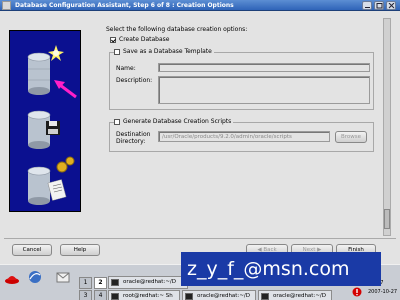 The width and height of the screenshot is (400, 300). I want to click on task-label: root@redhat:~ Sh, so click(148, 296).